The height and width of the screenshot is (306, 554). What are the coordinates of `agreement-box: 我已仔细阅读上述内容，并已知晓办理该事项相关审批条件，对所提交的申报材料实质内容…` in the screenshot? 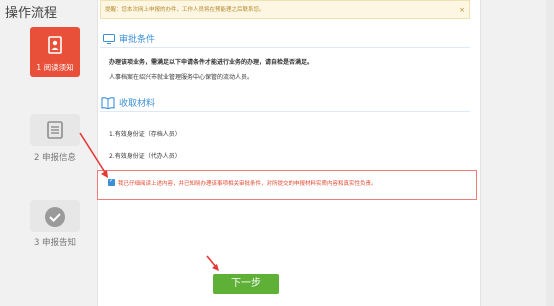 It's located at (287, 185).